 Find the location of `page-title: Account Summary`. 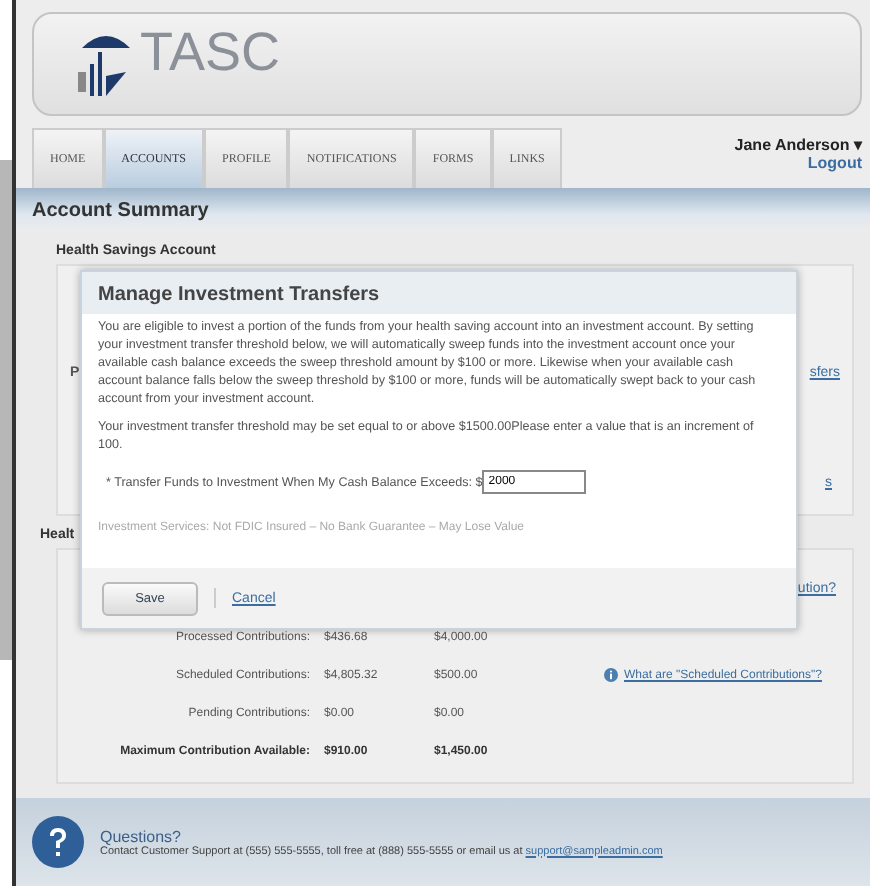

page-title: Account Summary is located at coordinates (120, 210).